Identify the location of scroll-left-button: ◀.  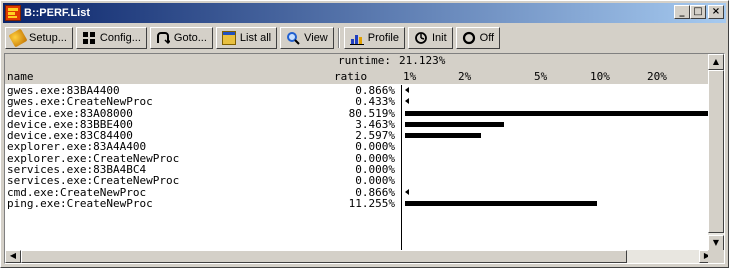
(13, 256).